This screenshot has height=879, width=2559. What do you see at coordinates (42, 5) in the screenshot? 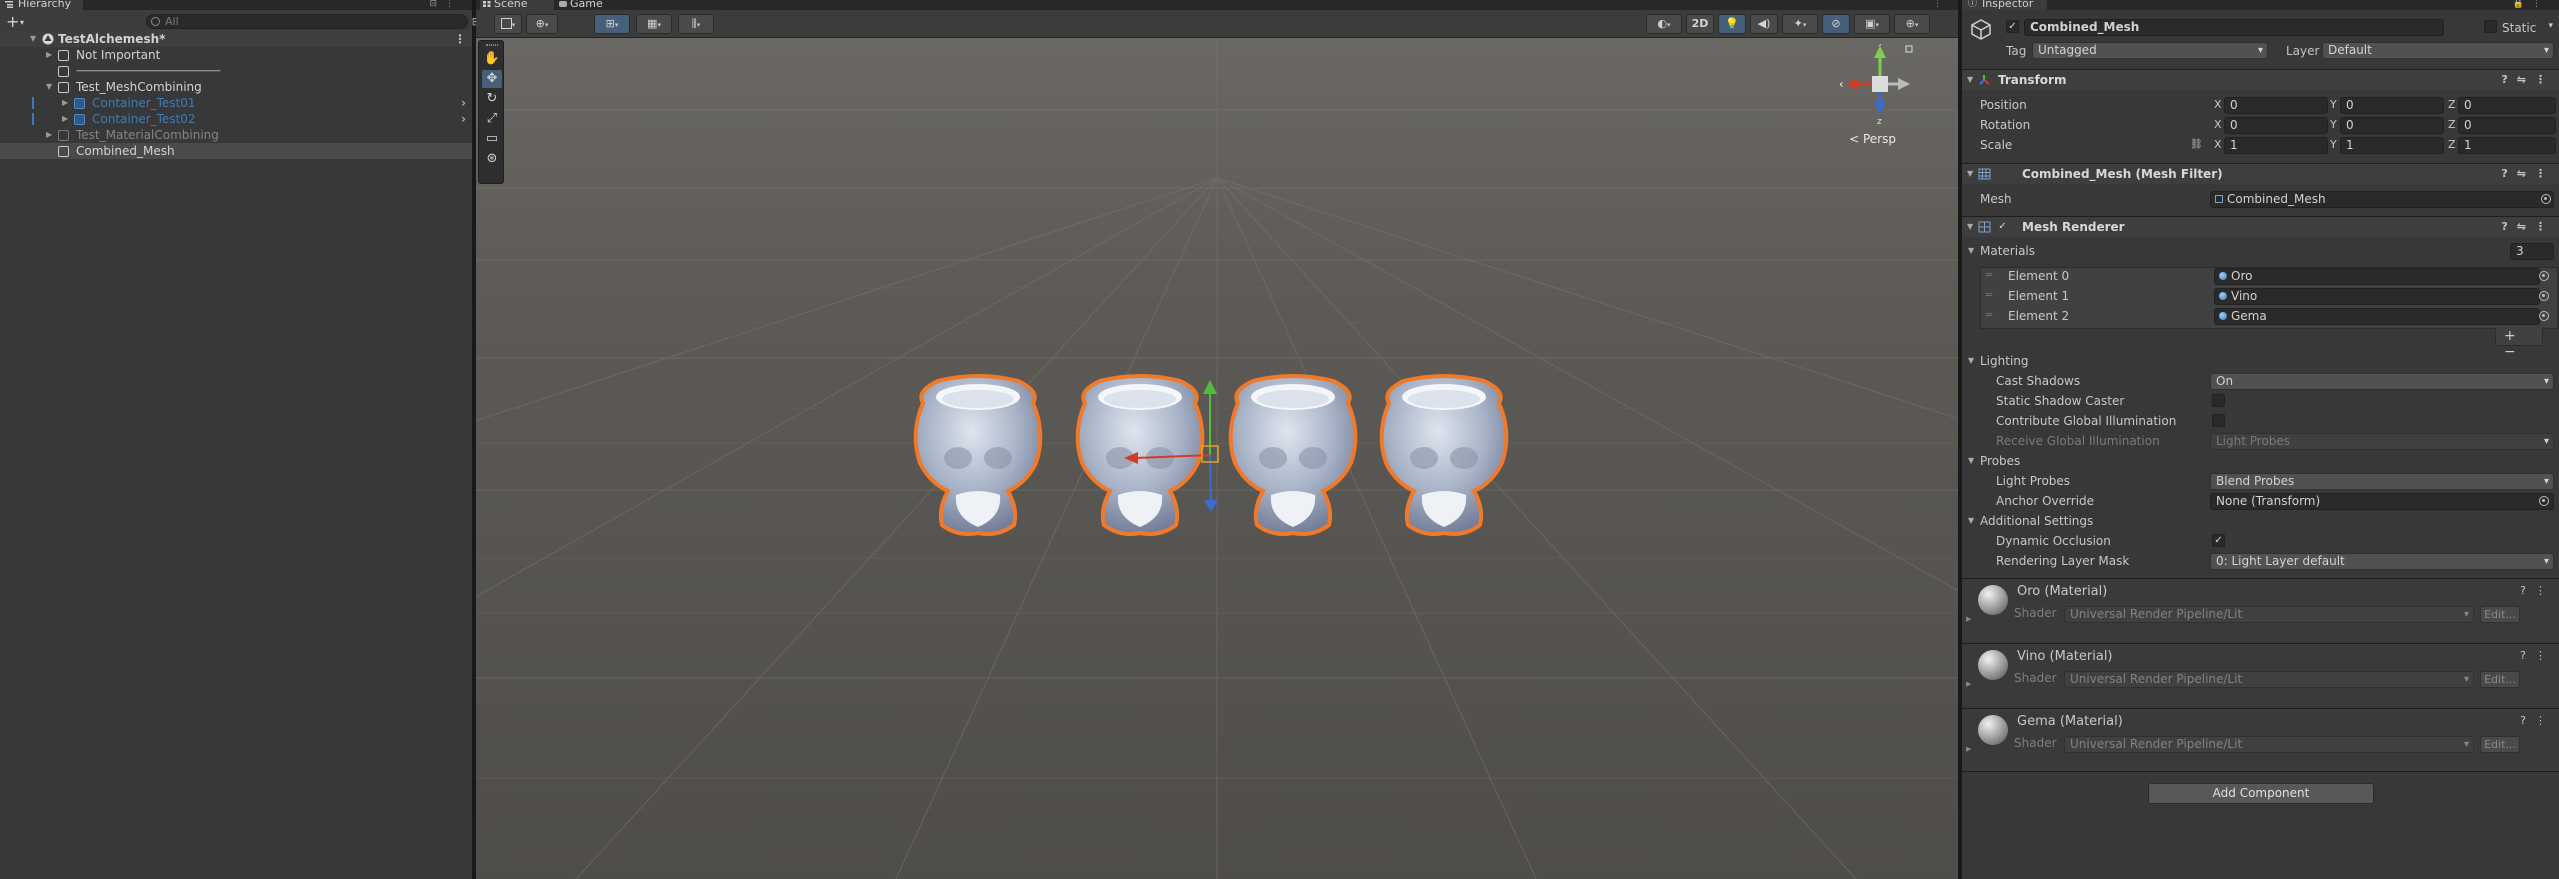
I see `tab-hierarchy: Hierarchy` at bounding box center [42, 5].